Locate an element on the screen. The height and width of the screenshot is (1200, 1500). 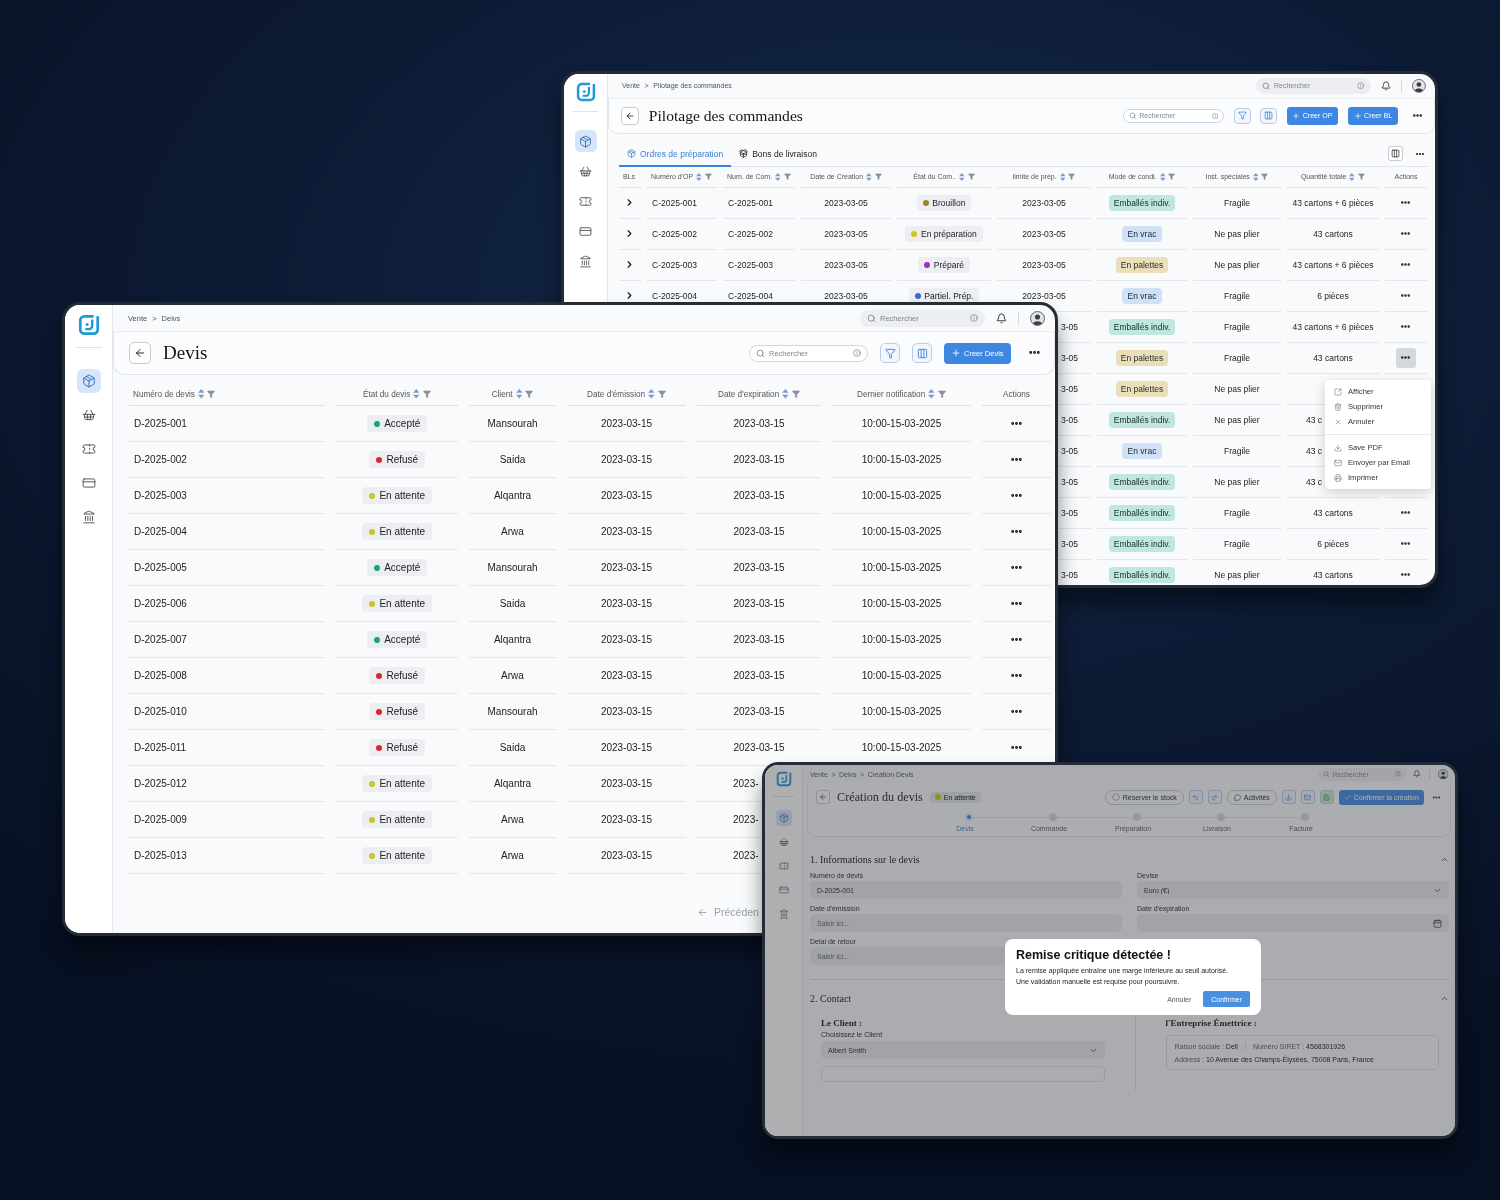
back-arrow-icon is located at coordinates (823, 797).